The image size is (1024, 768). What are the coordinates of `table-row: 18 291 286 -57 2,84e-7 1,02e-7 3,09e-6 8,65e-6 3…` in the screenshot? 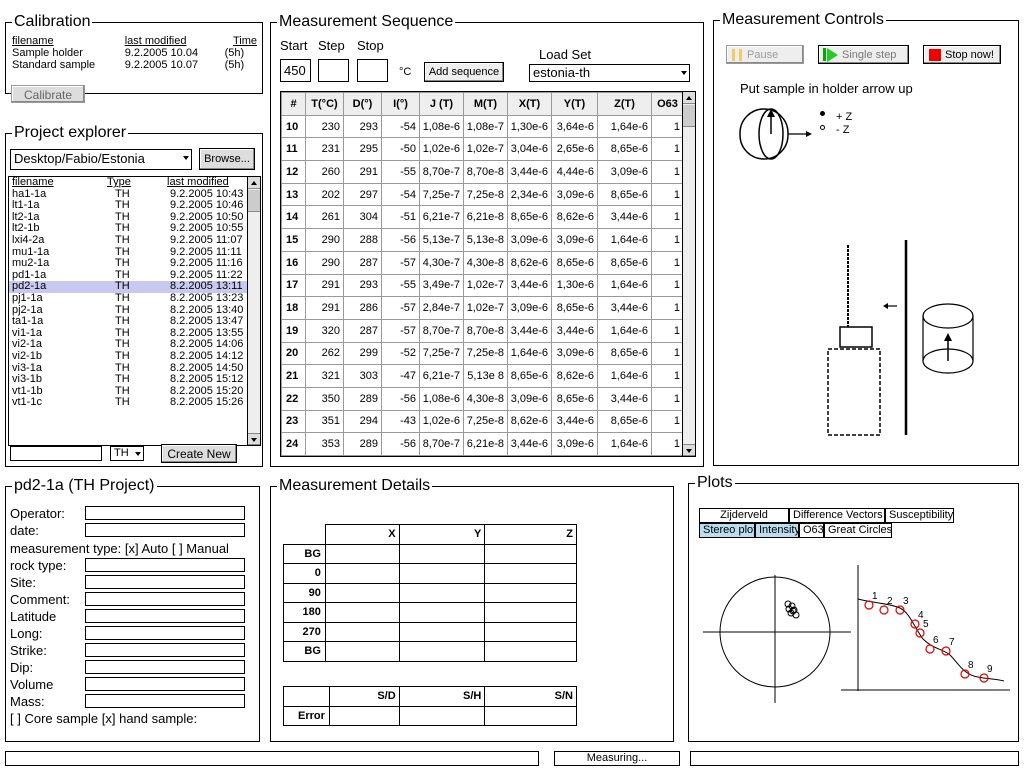 It's located at (482, 308).